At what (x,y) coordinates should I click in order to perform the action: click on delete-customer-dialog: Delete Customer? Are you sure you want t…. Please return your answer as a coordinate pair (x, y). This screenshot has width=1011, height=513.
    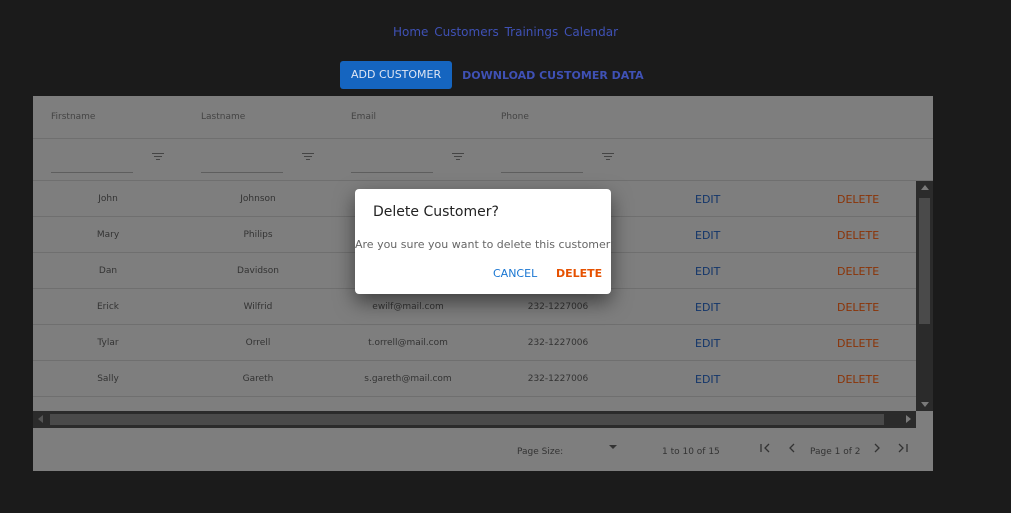
    Looking at the image, I should click on (486, 241).